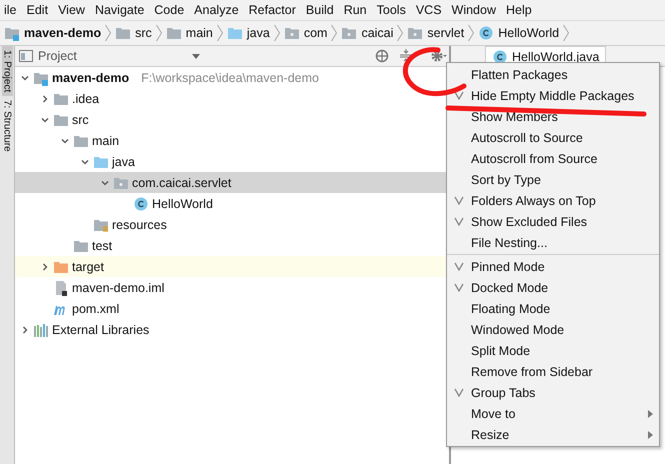 This screenshot has width=665, height=464. What do you see at coordinates (232, 308) in the screenshot?
I see `tree-row: pom.xml` at bounding box center [232, 308].